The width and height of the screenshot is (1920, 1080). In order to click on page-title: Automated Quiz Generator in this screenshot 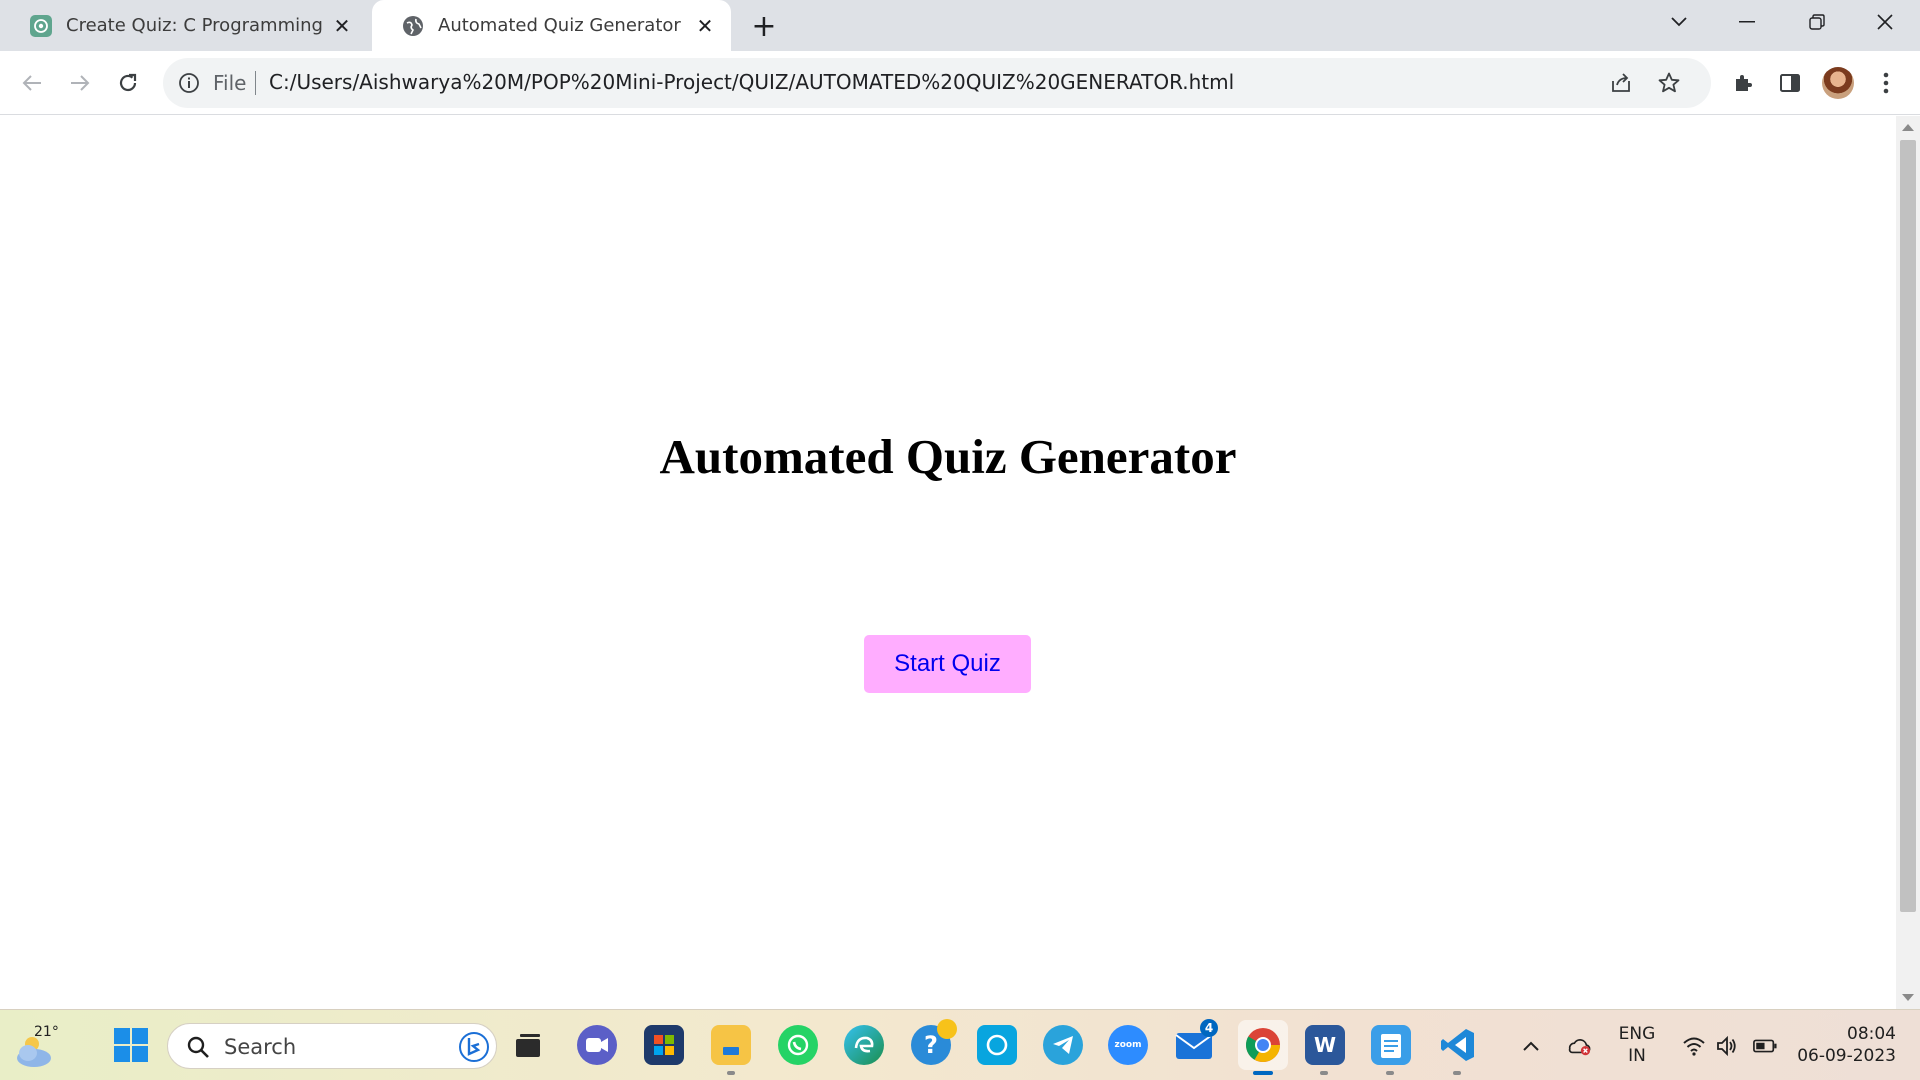, I will do `click(948, 456)`.